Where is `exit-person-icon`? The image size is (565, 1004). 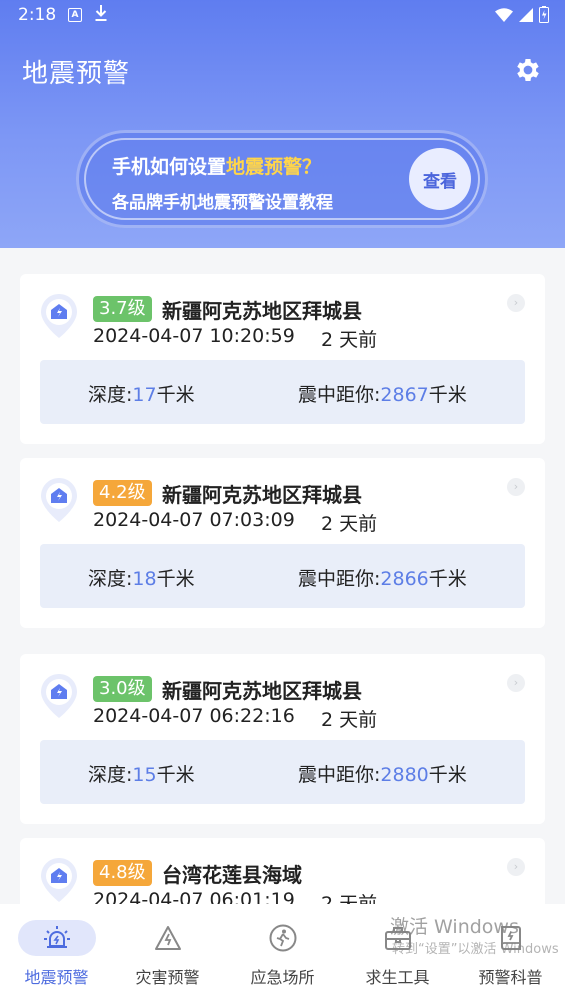
exit-person-icon is located at coordinates (282, 938).